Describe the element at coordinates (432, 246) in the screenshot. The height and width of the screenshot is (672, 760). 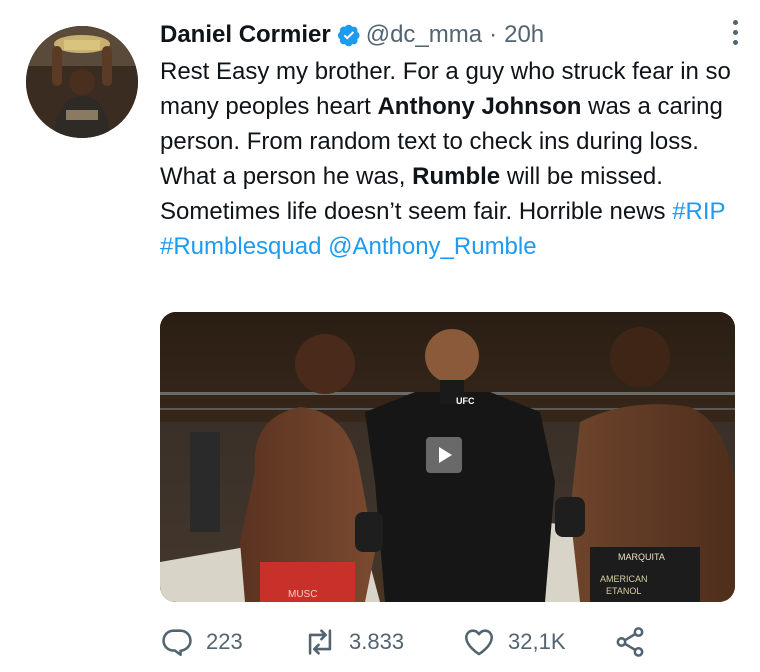
I see `mention-link: @Anthony_Rumble` at that location.